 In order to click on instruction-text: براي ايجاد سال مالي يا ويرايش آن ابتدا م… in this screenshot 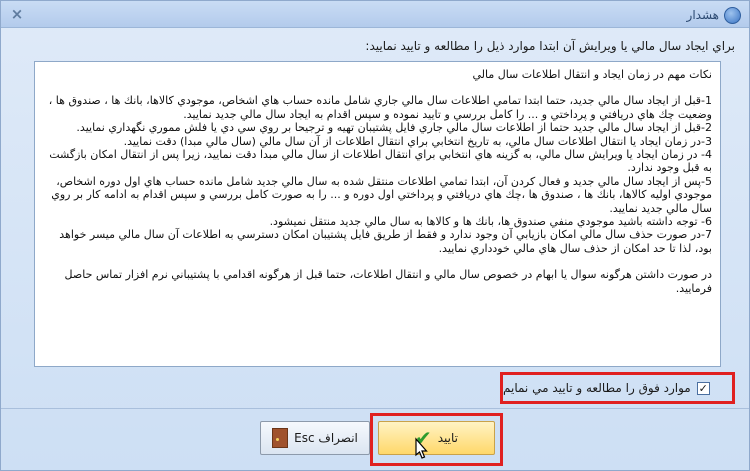, I will do `click(550, 46)`.